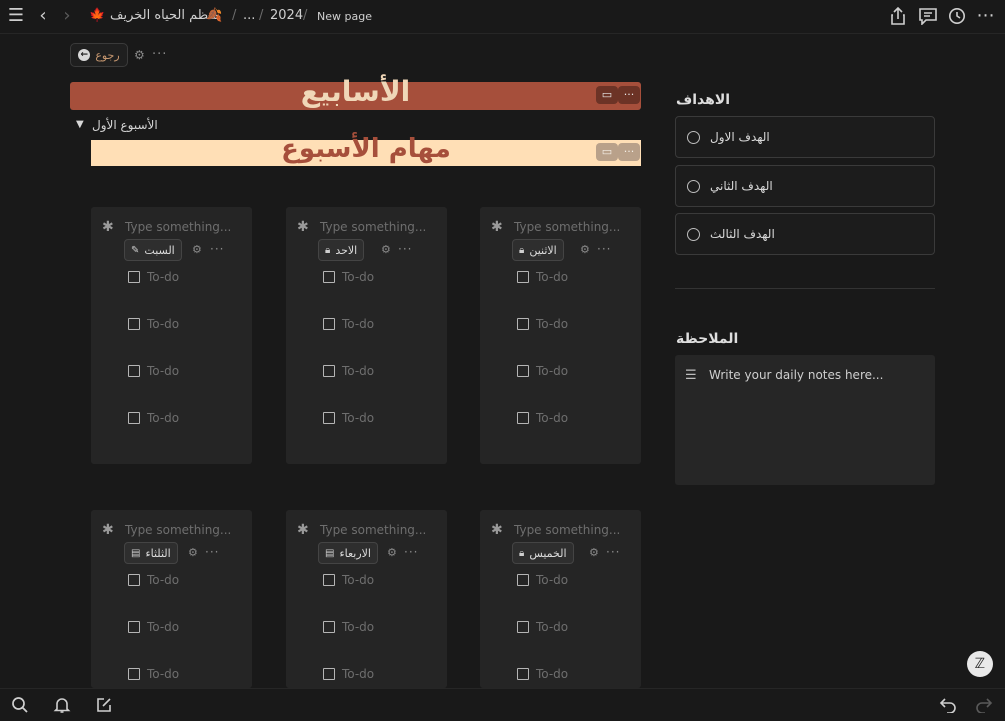 This screenshot has height=721, width=1005. What do you see at coordinates (805, 137) in the screenshot?
I see `goal-item: الهدف الاول` at bounding box center [805, 137].